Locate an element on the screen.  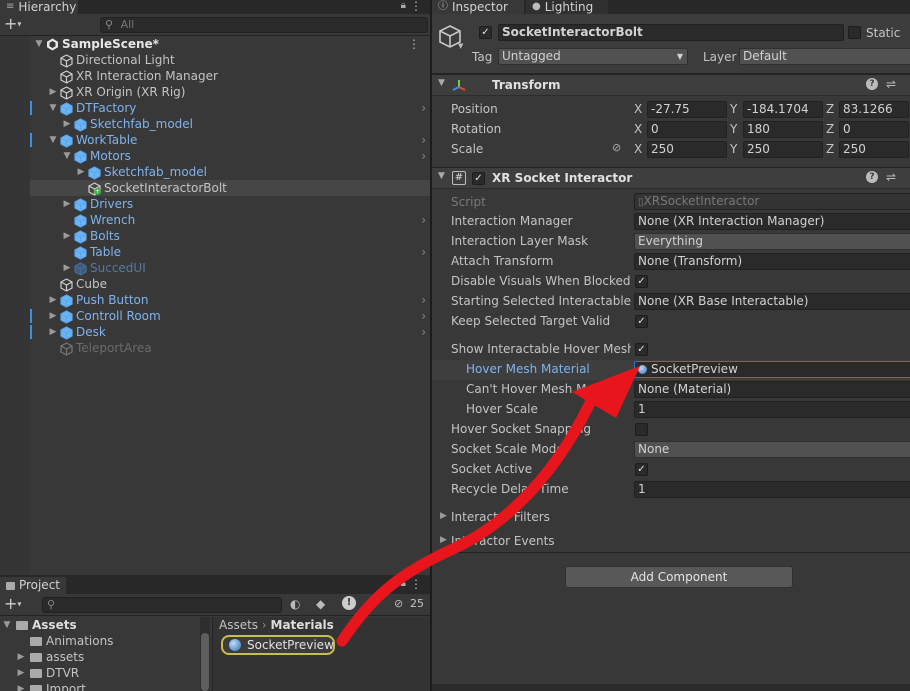
hierarchy-row: XR Interaction Manager is located at coordinates (215, 76).